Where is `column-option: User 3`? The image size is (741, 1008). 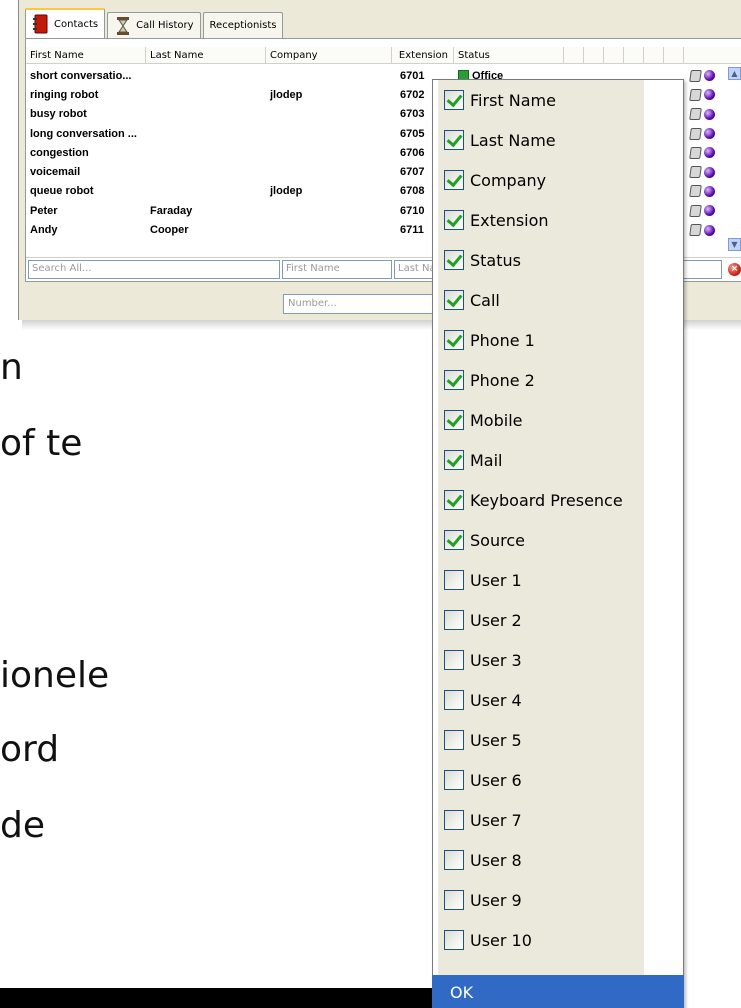
column-option: User 3 is located at coordinates (541, 660).